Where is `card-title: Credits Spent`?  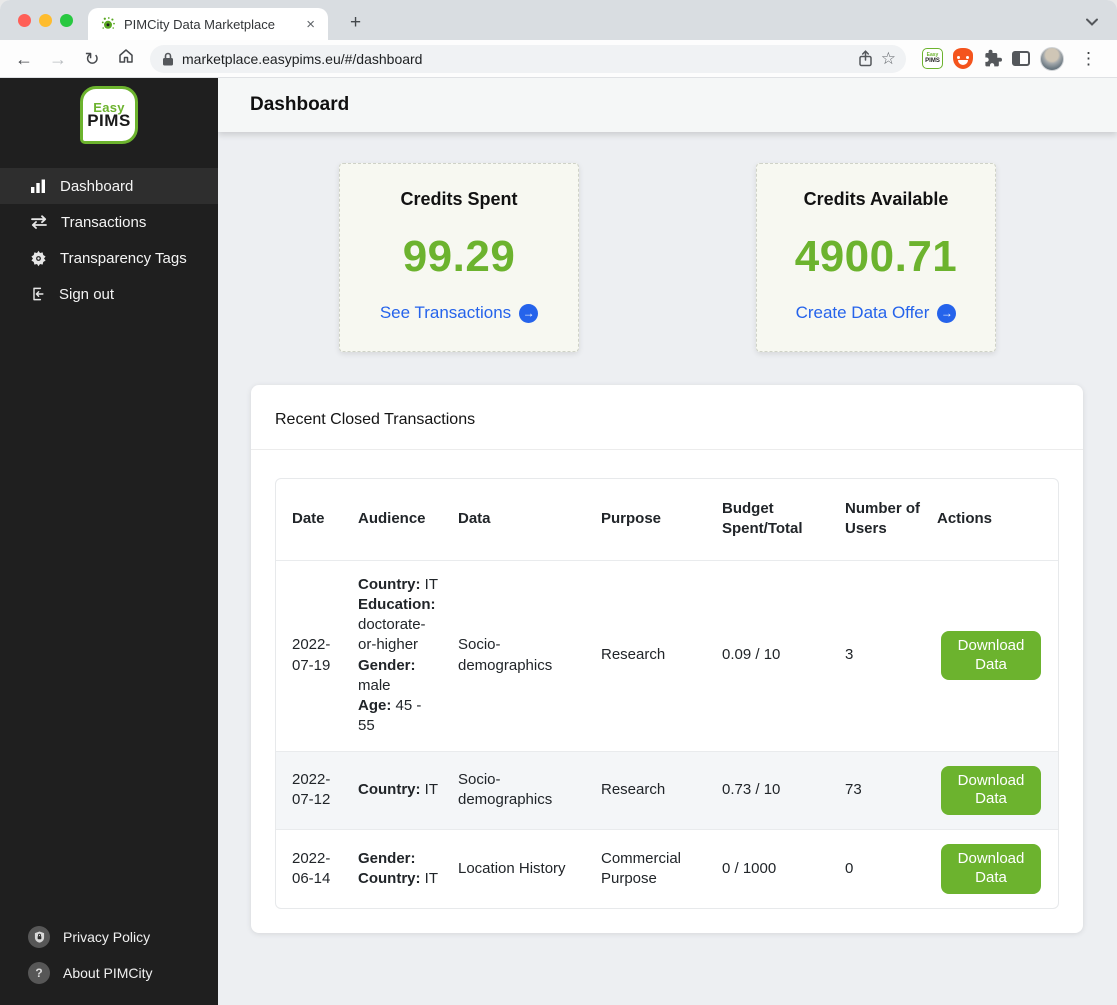 card-title: Credits Spent is located at coordinates (459, 199).